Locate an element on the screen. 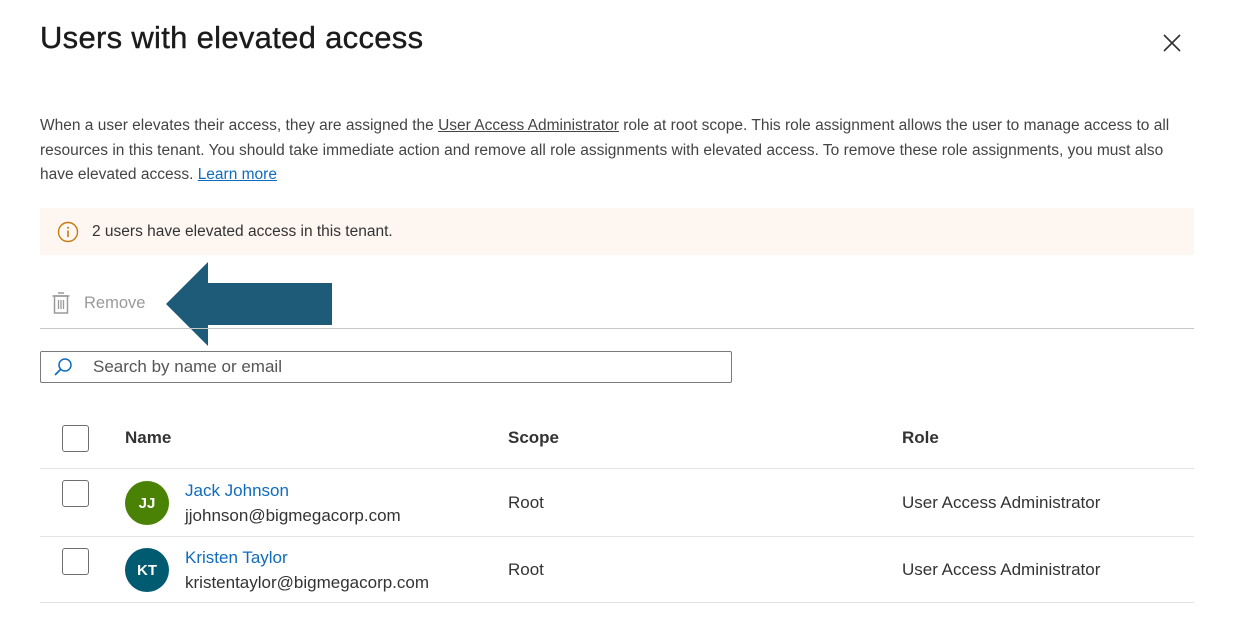  user-name-link: Jack Johnson is located at coordinates (237, 491).